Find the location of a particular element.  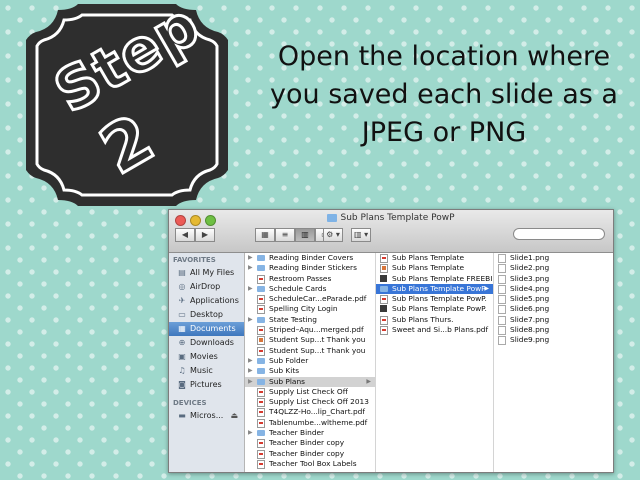

file-name: Slide2.png is located at coordinates (530, 268).